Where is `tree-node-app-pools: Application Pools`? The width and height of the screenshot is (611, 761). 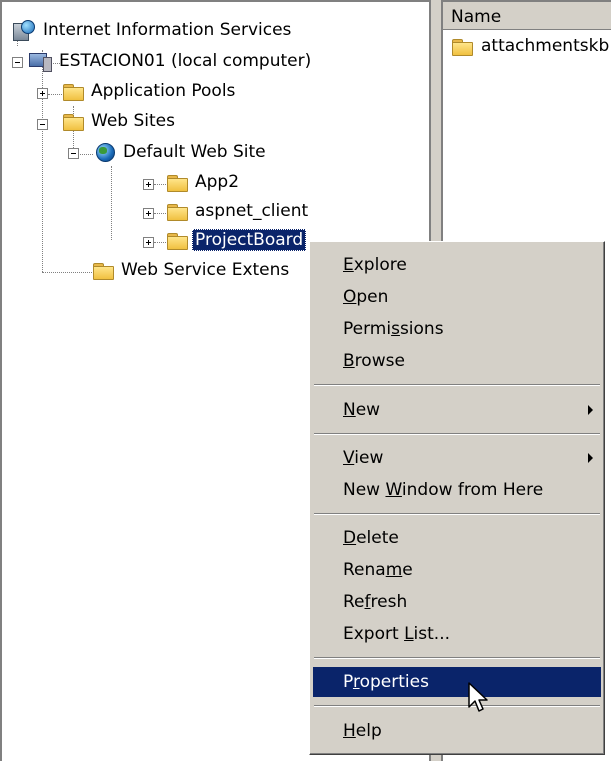 tree-node-app-pools: Application Pools is located at coordinates (150, 91).